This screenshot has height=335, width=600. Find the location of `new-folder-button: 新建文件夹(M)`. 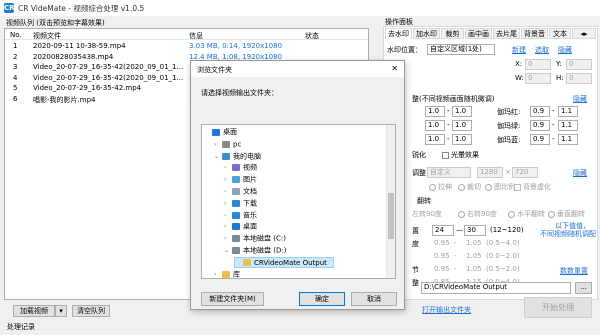

new-folder-button: 新建文件夹(M) is located at coordinates (232, 299).